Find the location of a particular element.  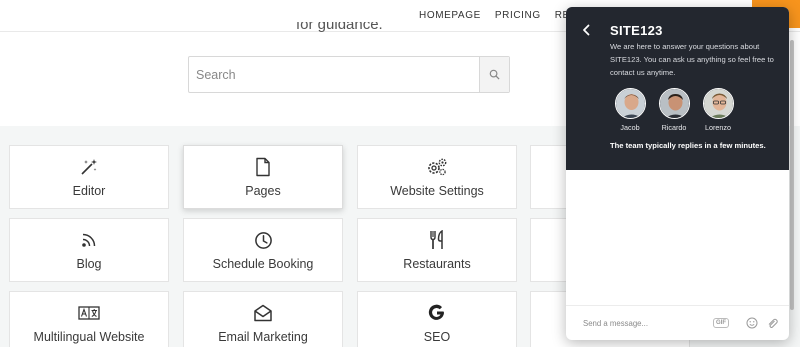

gif-button: GIF is located at coordinates (721, 323).